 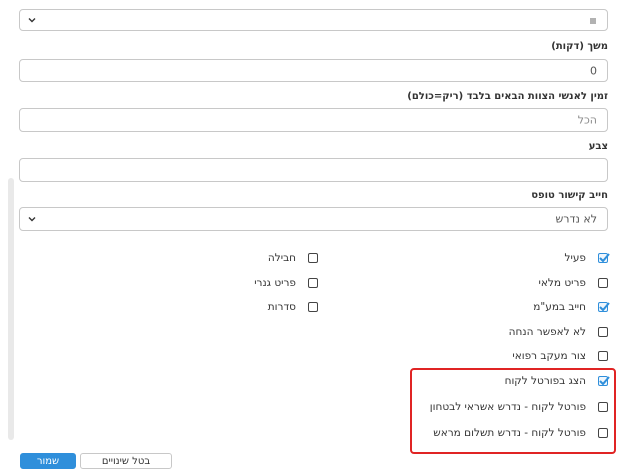 I want to click on color-input, so click(x=313, y=170).